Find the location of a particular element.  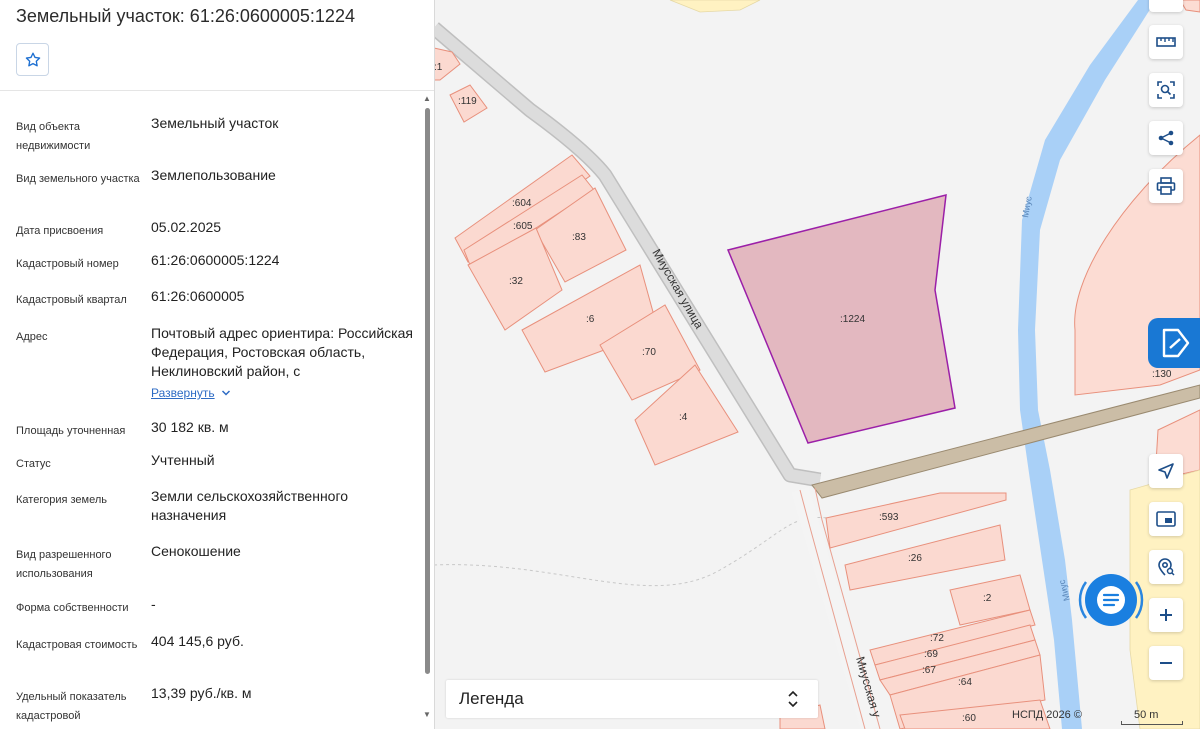

row-value: Земли сельскохозяйственного назначения is located at coordinates (250, 505).